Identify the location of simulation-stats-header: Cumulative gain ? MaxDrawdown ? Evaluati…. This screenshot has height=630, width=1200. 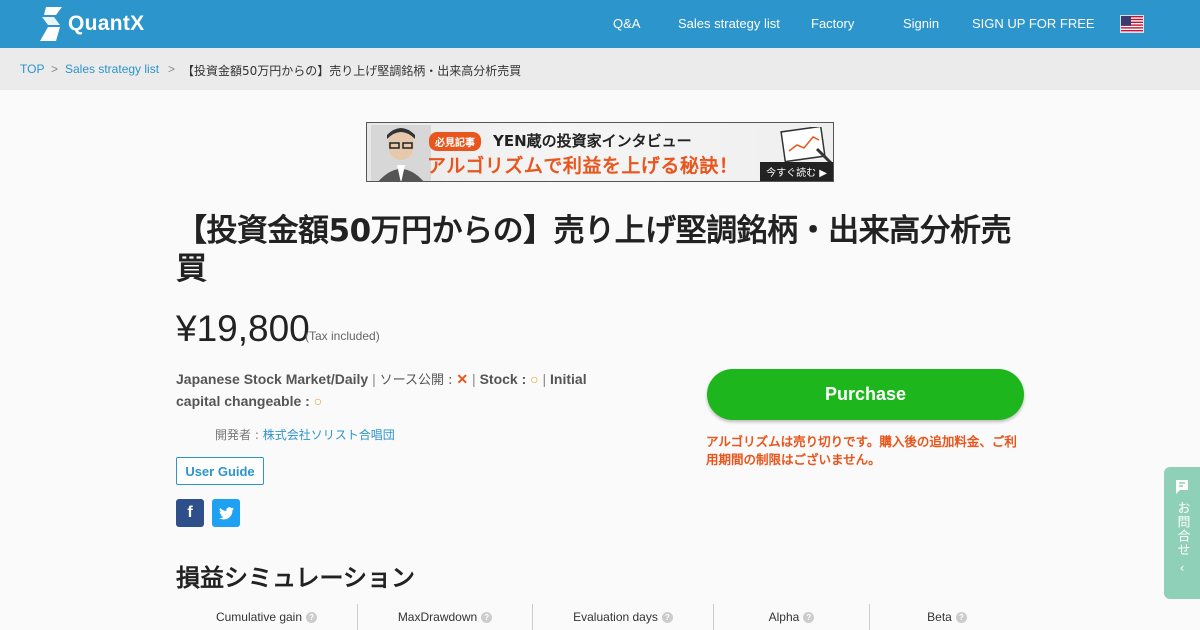
(600, 617).